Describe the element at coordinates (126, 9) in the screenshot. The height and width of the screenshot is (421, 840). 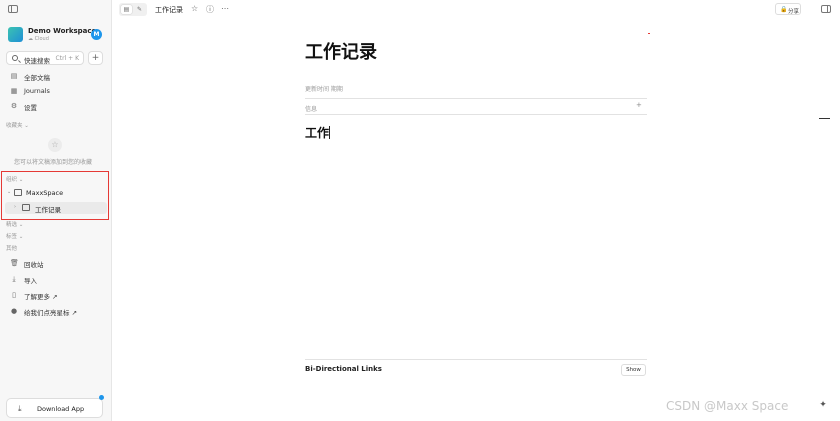
I see `page-mode-icon: ▤` at that location.